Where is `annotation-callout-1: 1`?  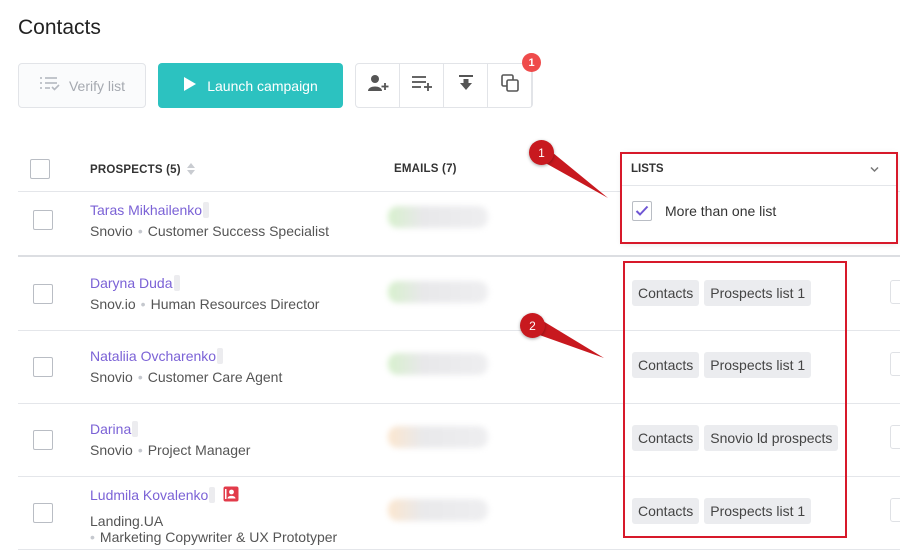
annotation-callout-1: 1 is located at coordinates (541, 152).